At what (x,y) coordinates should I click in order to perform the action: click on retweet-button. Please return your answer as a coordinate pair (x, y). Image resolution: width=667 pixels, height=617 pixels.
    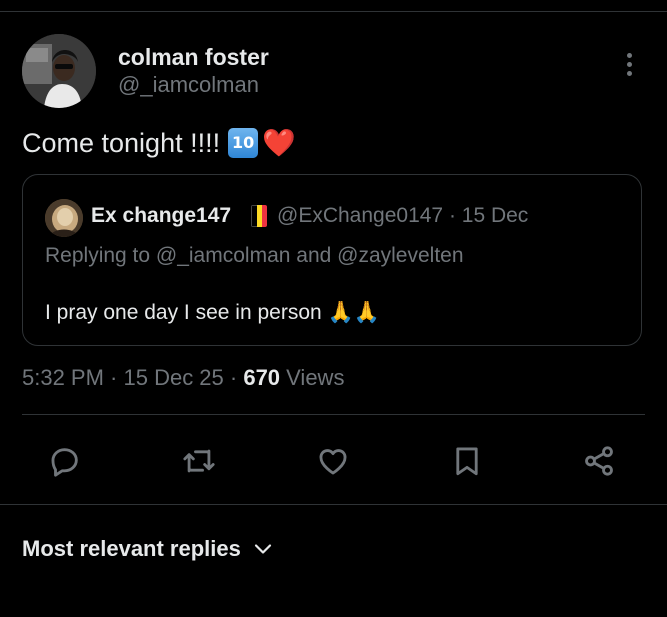
    Looking at the image, I should click on (199, 461).